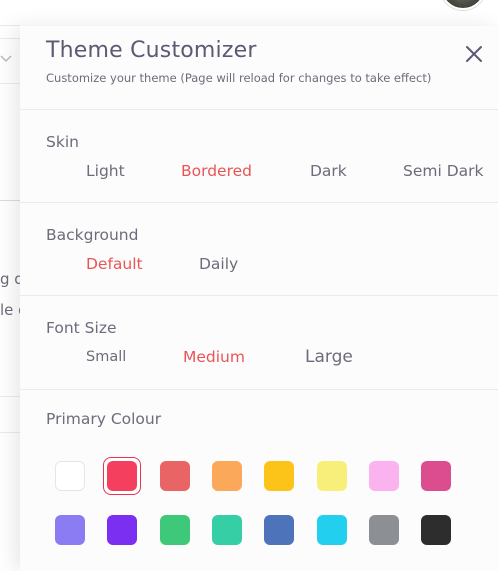  I want to click on skin-option-semi-dark: Semi Dark, so click(443, 171).